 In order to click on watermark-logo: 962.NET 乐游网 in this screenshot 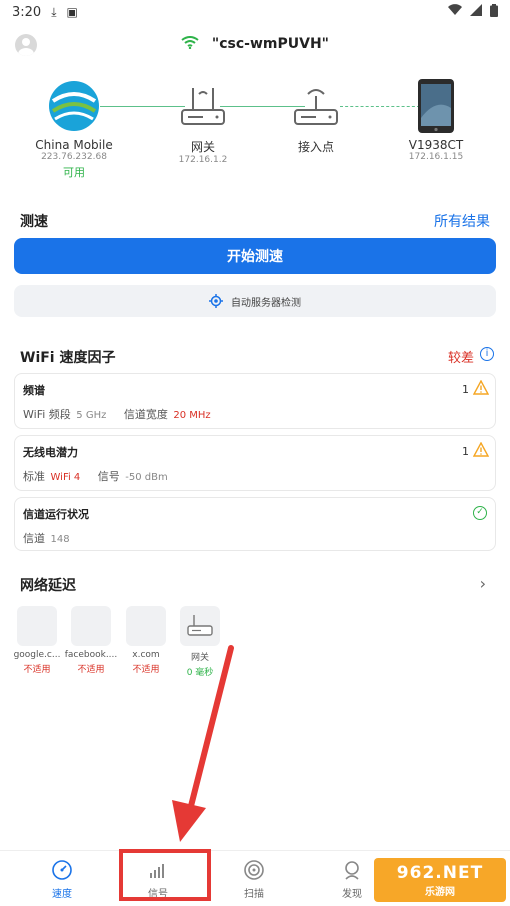, I will do `click(440, 880)`.